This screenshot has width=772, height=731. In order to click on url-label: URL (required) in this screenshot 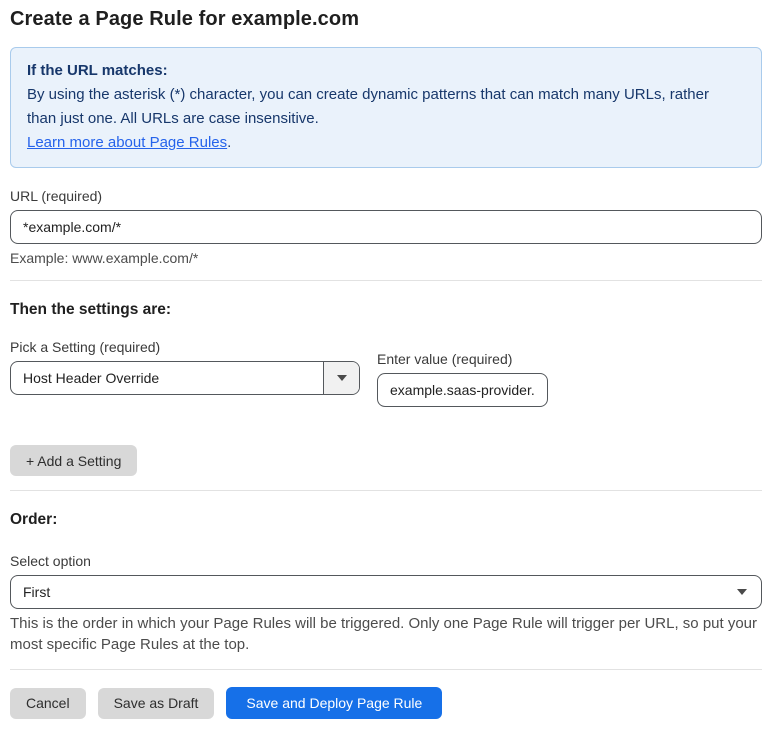, I will do `click(56, 196)`.